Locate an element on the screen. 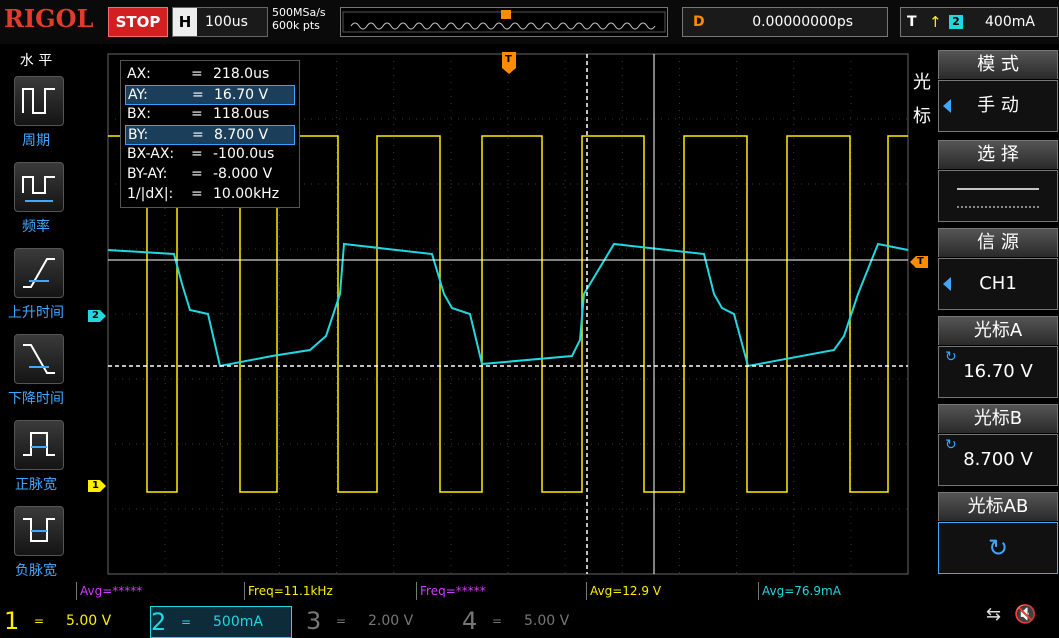 The image size is (1059, 638). readout-value: -100.0us is located at coordinates (244, 154).